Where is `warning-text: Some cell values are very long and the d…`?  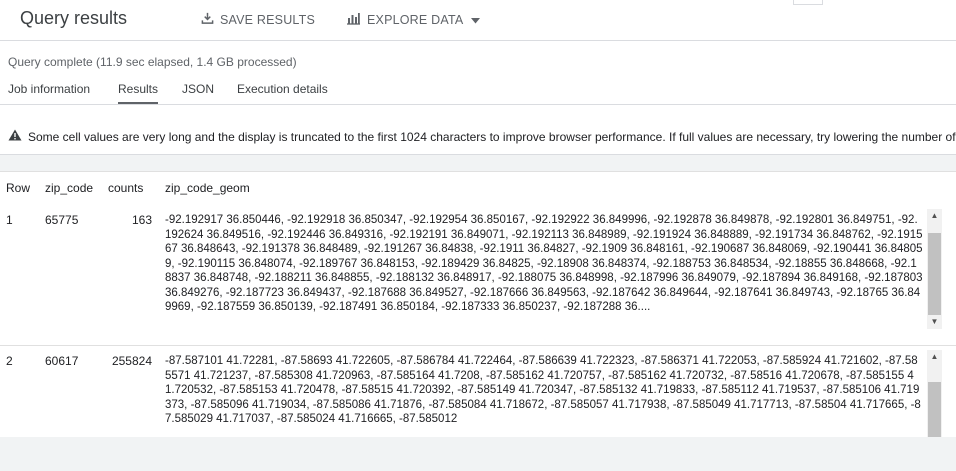 warning-text: Some cell values are very long and the d… is located at coordinates (492, 136).